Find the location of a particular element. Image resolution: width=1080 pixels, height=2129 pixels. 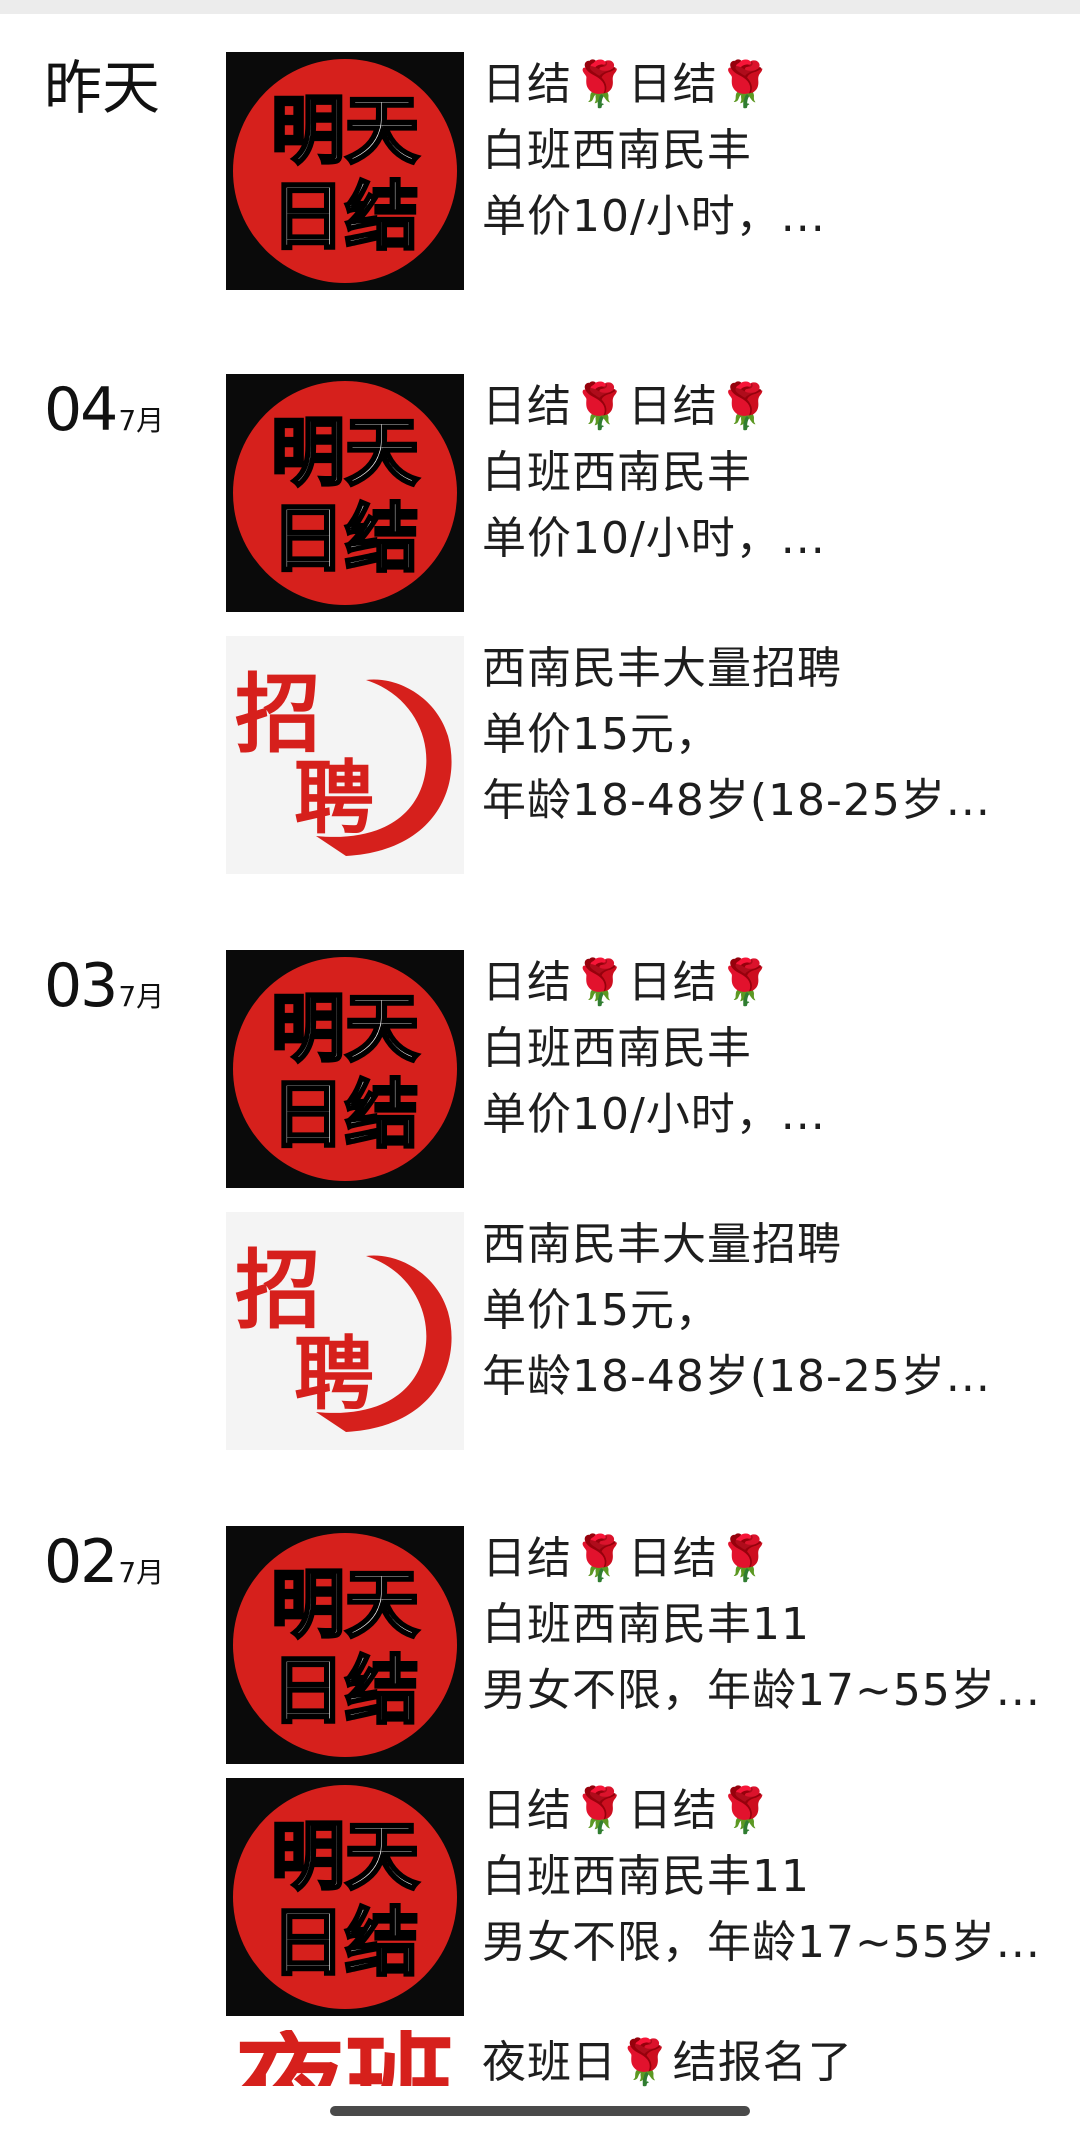

svg-text: 夜班 is located at coordinates (344, 2058).